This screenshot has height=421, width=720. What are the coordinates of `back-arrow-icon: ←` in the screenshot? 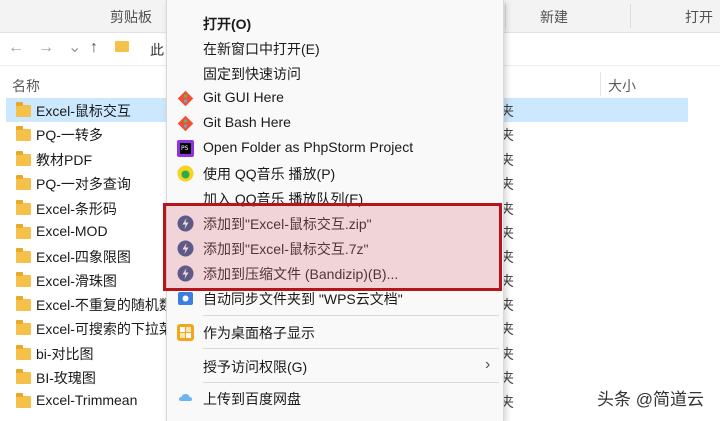 It's located at (16, 48).